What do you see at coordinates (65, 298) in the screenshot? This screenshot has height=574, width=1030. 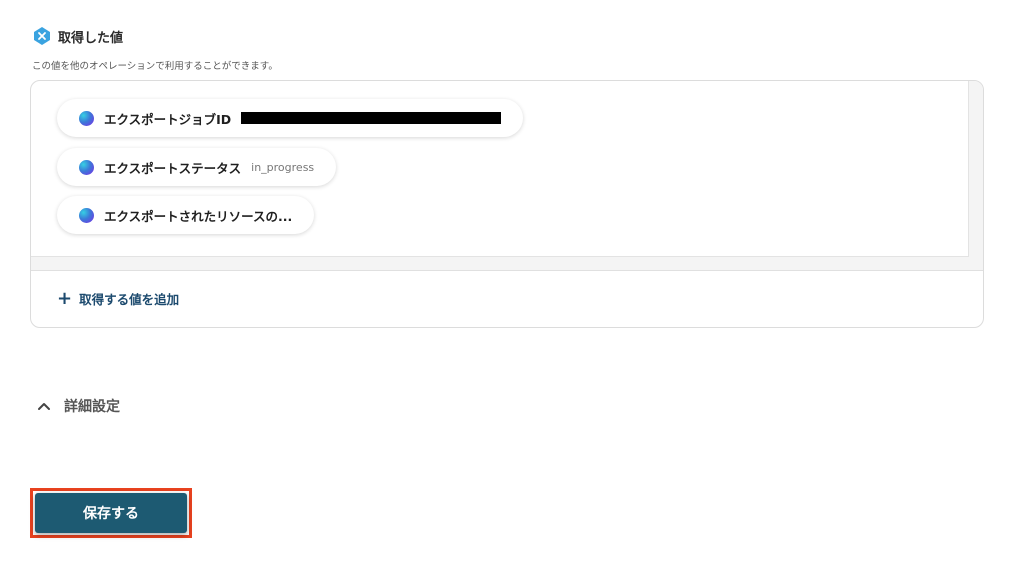 I see `plus-icon: +` at bounding box center [65, 298].